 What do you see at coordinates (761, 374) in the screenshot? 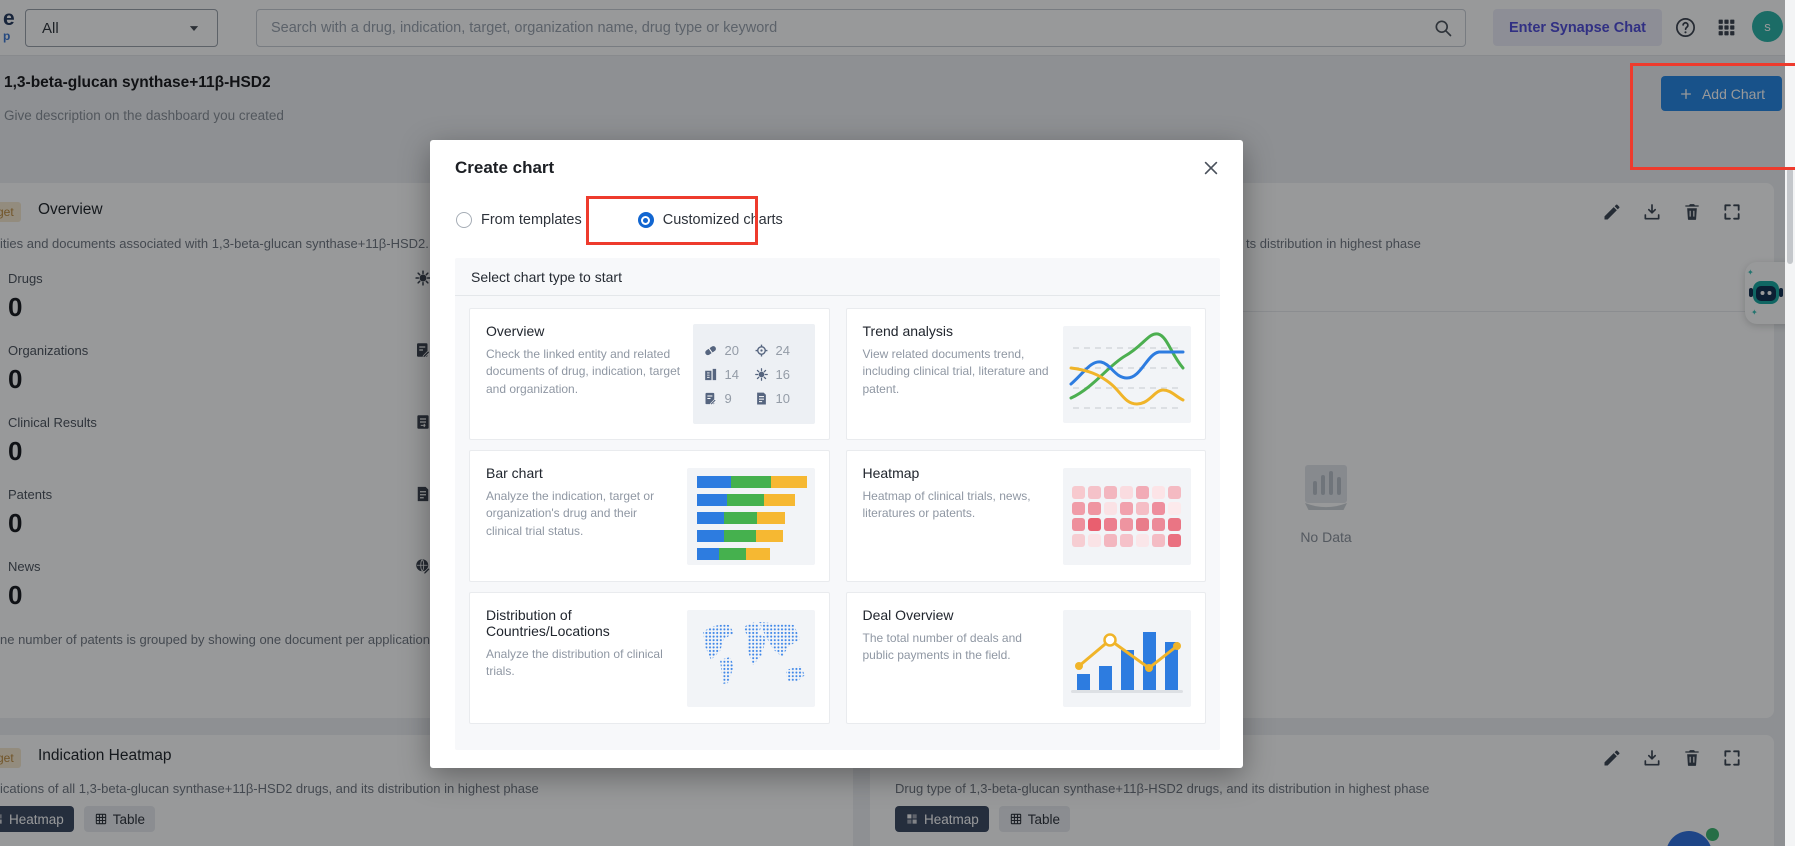
I see `indication-virus-icon` at bounding box center [761, 374].